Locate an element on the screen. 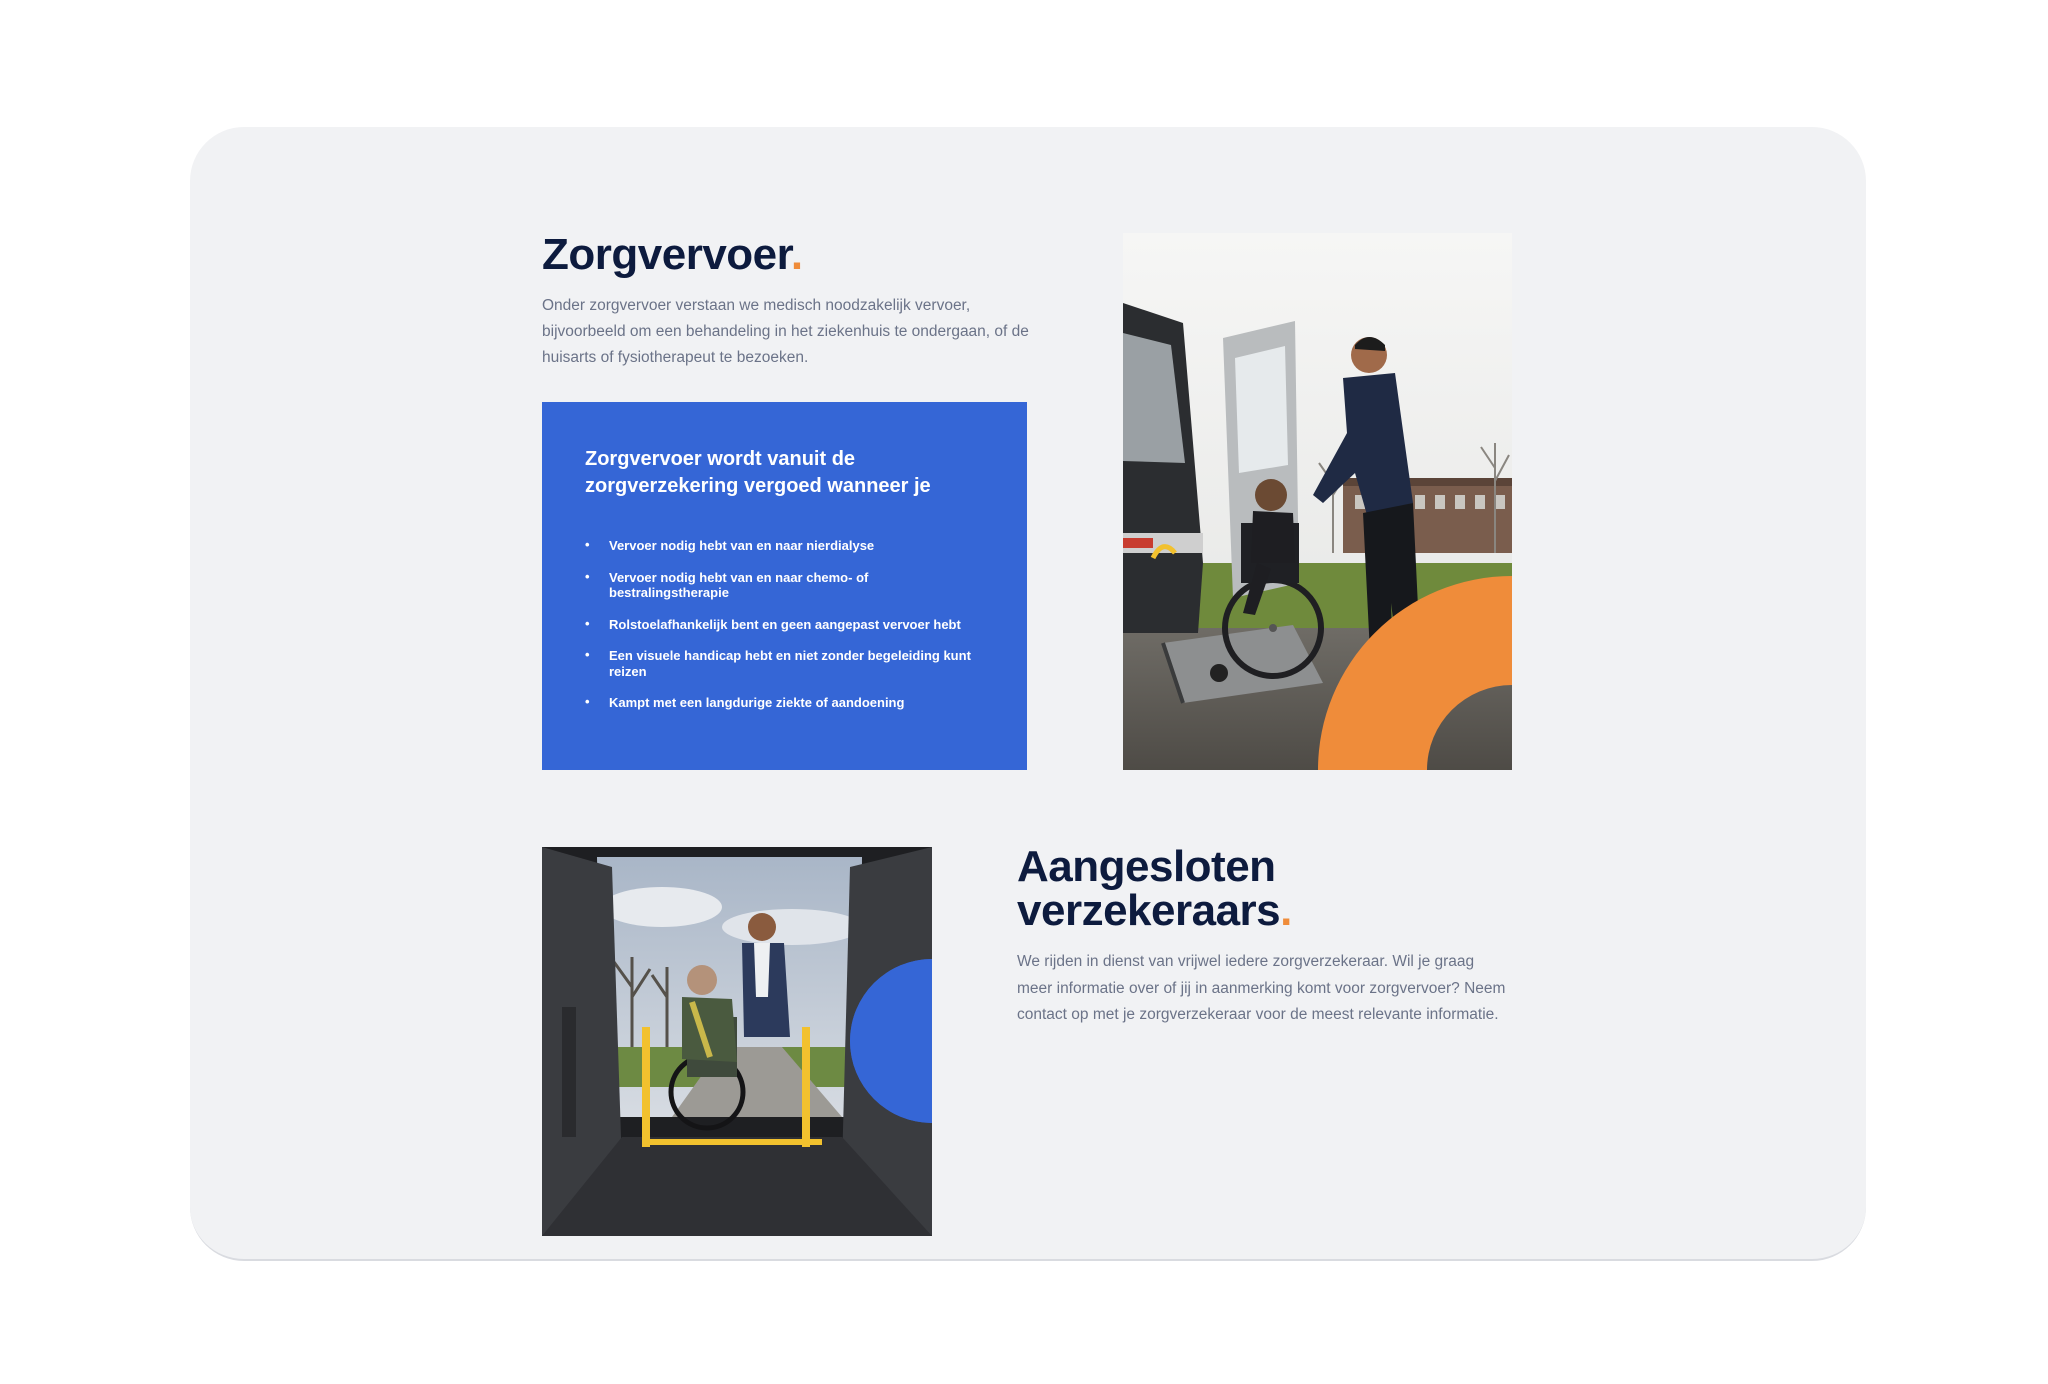 The height and width of the screenshot is (1384, 2048). title-text: Zorgvervoer is located at coordinates (666, 254).